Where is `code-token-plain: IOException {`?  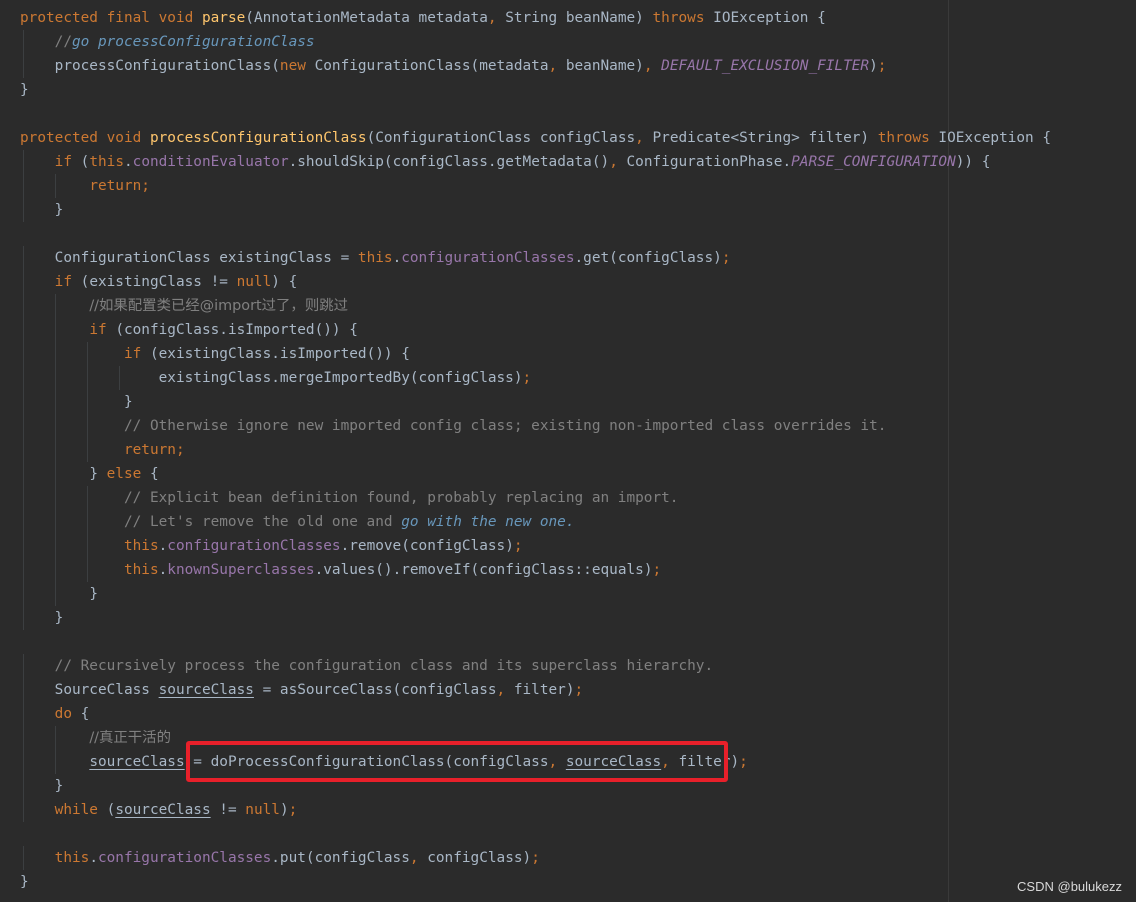
code-token-plain: IOException { is located at coordinates (995, 138).